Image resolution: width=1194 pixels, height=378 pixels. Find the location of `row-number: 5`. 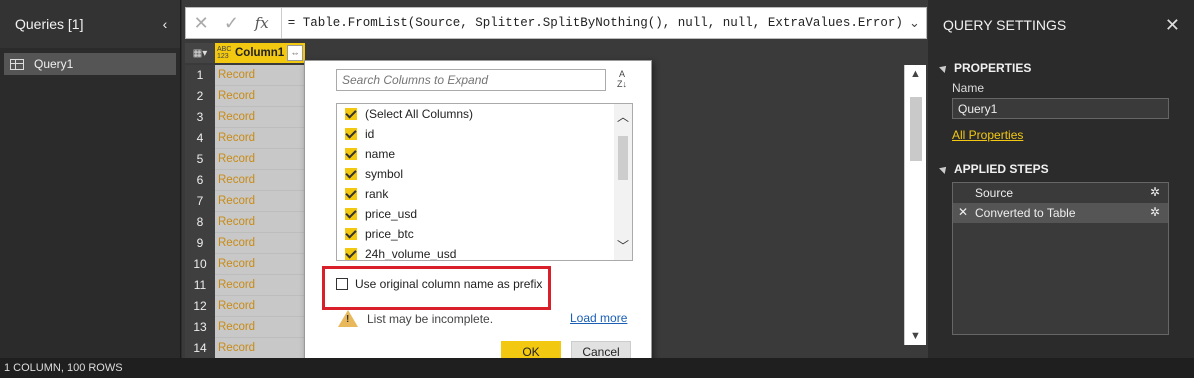

row-number: 5 is located at coordinates (200, 159).